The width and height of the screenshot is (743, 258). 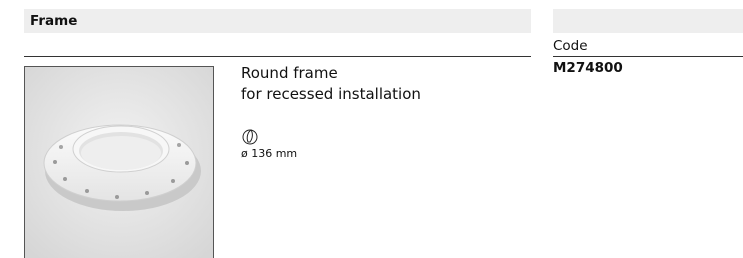 I want to click on divider-right, so click(x=648, y=56).